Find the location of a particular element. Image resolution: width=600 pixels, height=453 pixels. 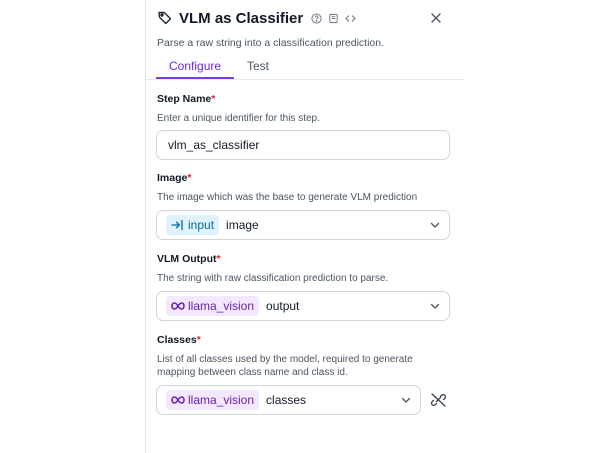

input-chip-label: input is located at coordinates (201, 225).